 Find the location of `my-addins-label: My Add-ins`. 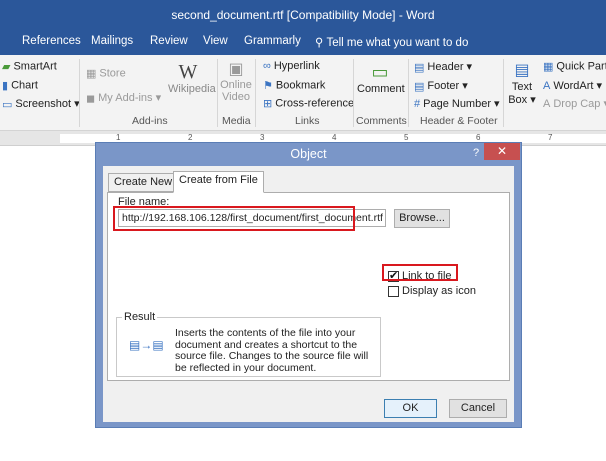

my-addins-label: My Add-ins is located at coordinates (125, 98).